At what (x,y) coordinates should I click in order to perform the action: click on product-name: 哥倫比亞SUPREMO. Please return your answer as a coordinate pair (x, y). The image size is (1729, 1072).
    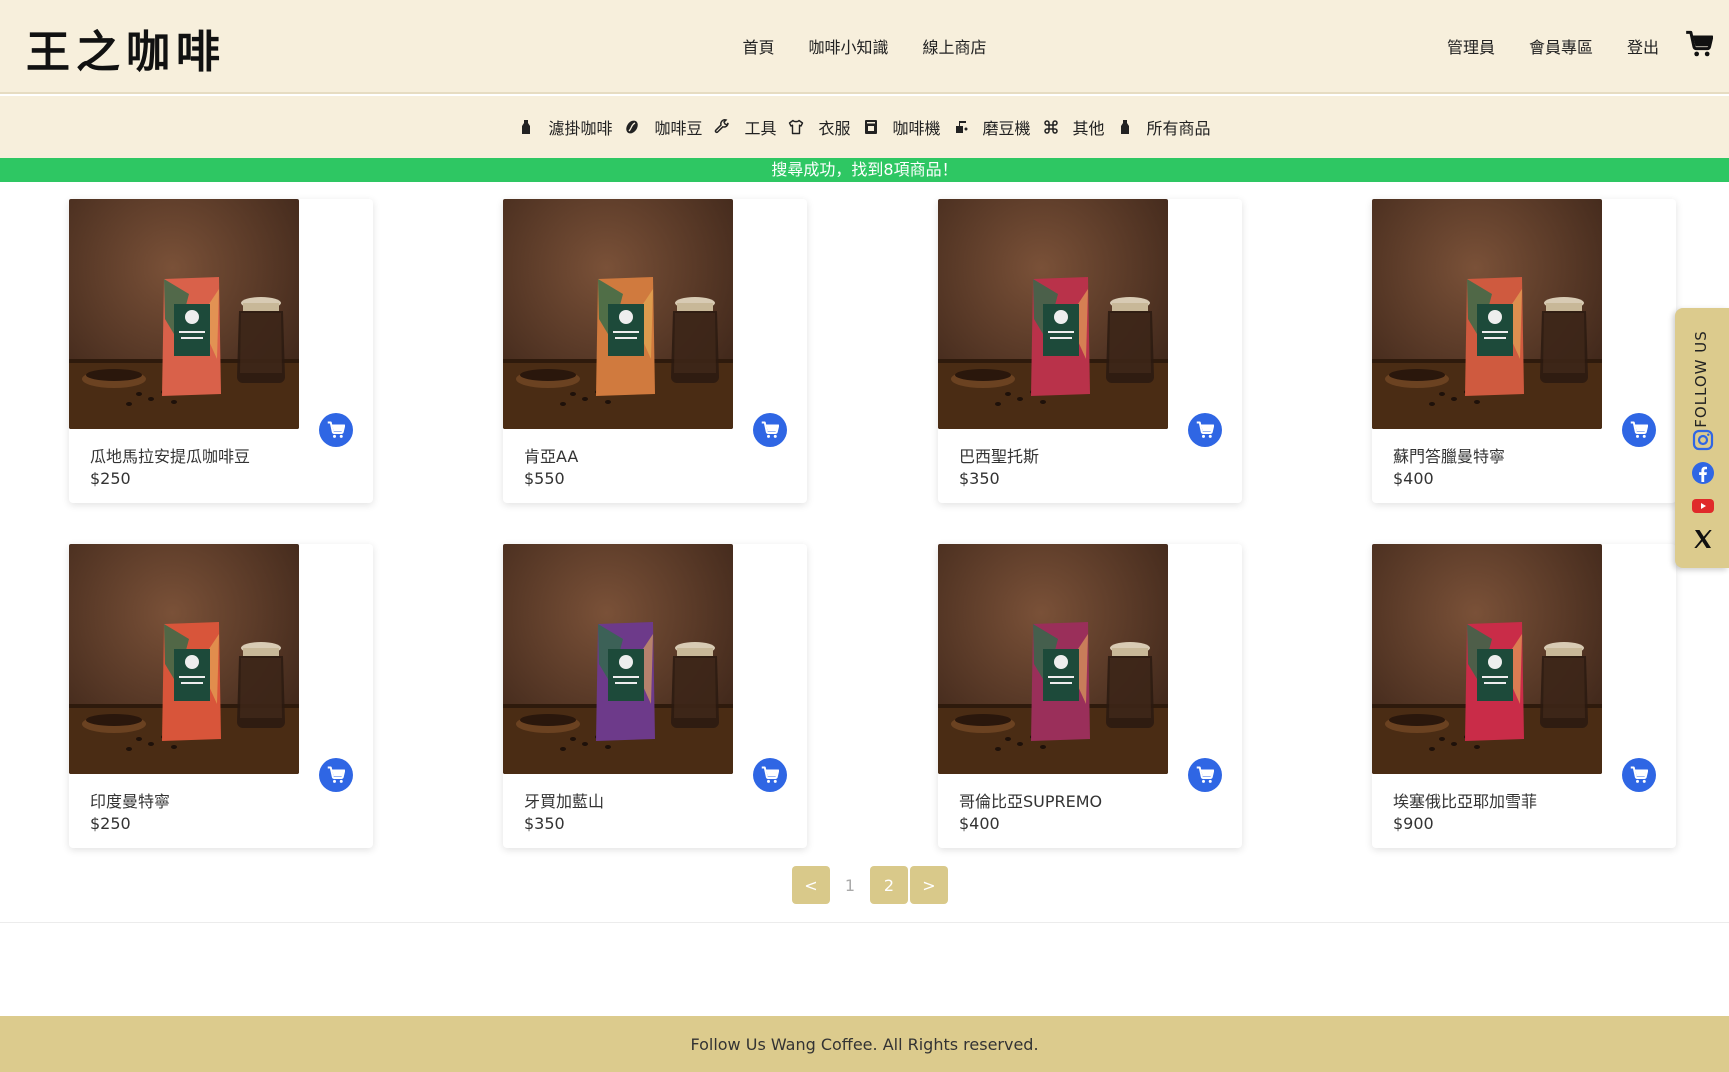
    Looking at the image, I should click on (1031, 801).